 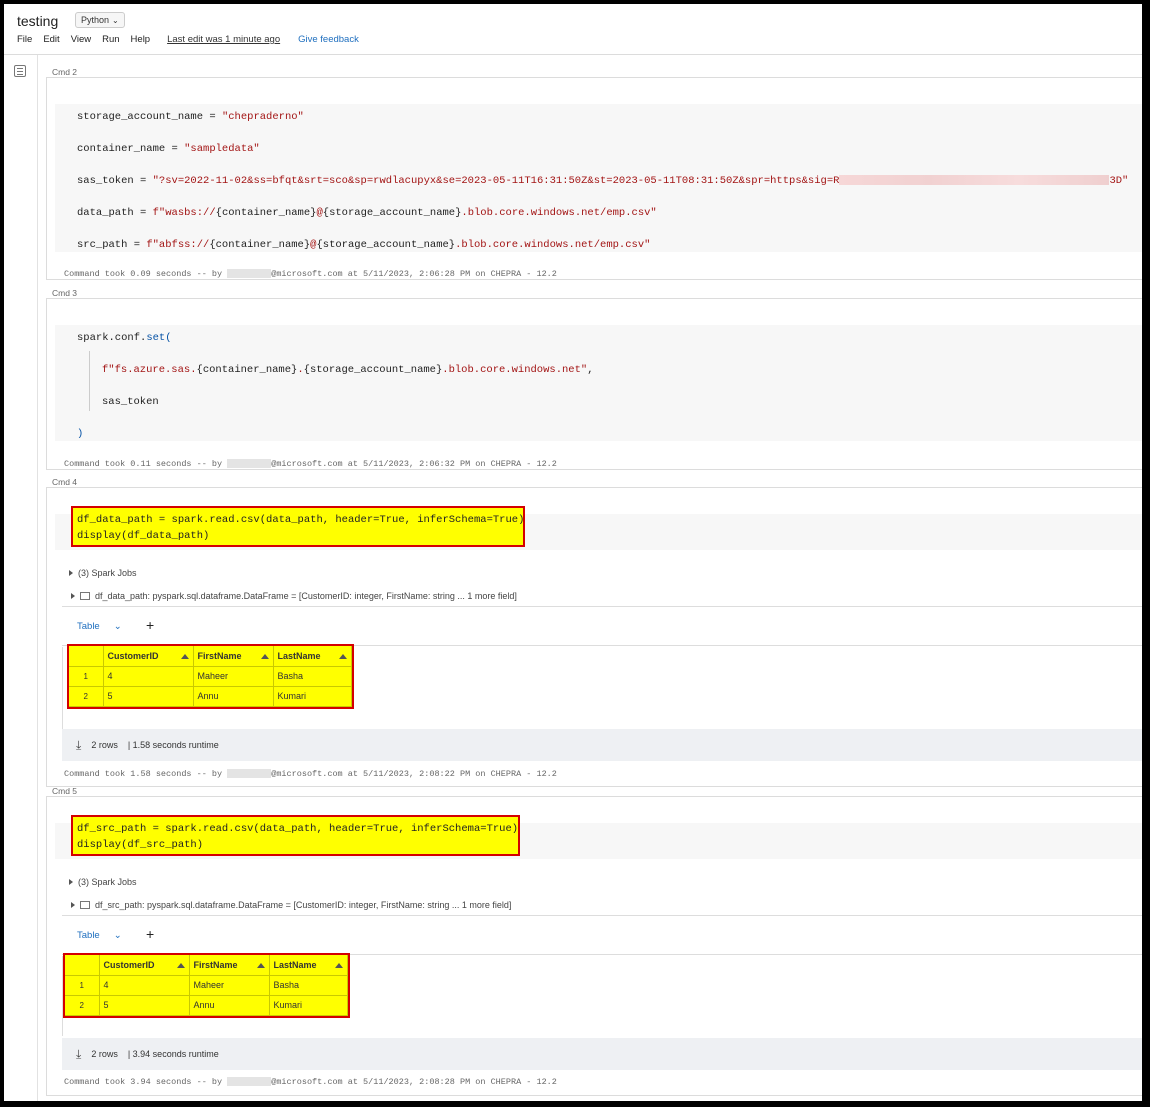 I want to click on table-row: 1 4 Maheer Basha, so click(x=210, y=676).